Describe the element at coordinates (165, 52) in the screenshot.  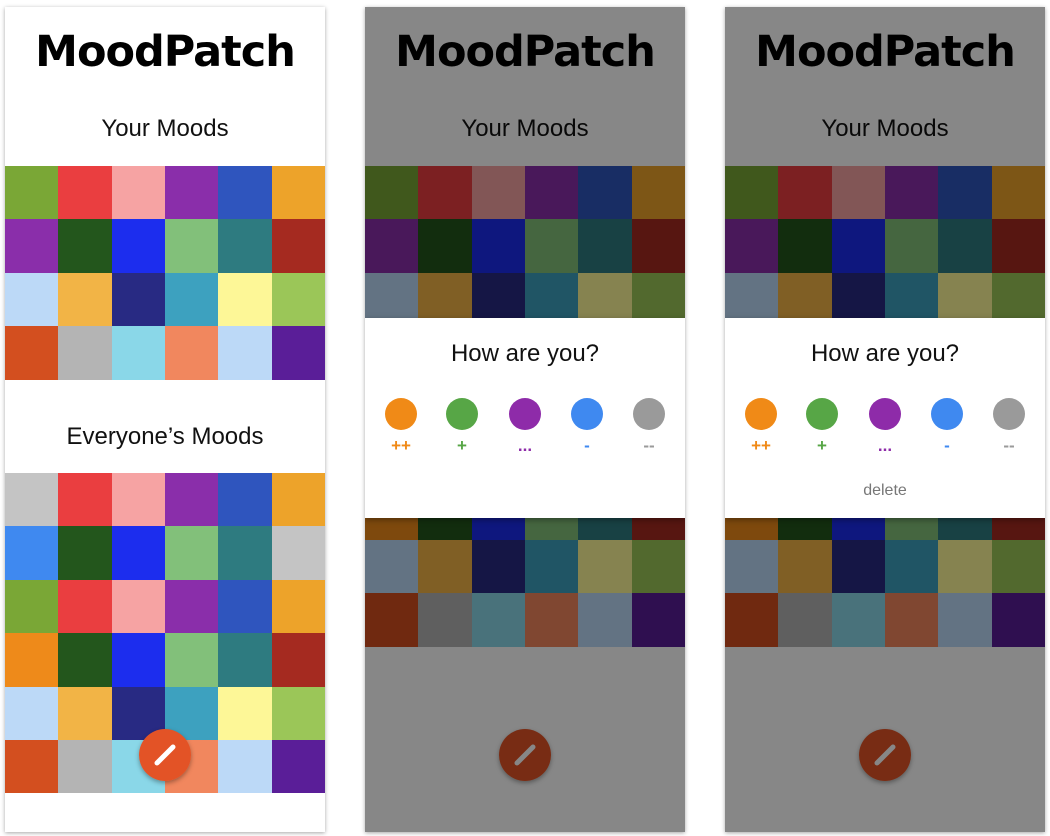
I see `app-title: MoodPatch` at that location.